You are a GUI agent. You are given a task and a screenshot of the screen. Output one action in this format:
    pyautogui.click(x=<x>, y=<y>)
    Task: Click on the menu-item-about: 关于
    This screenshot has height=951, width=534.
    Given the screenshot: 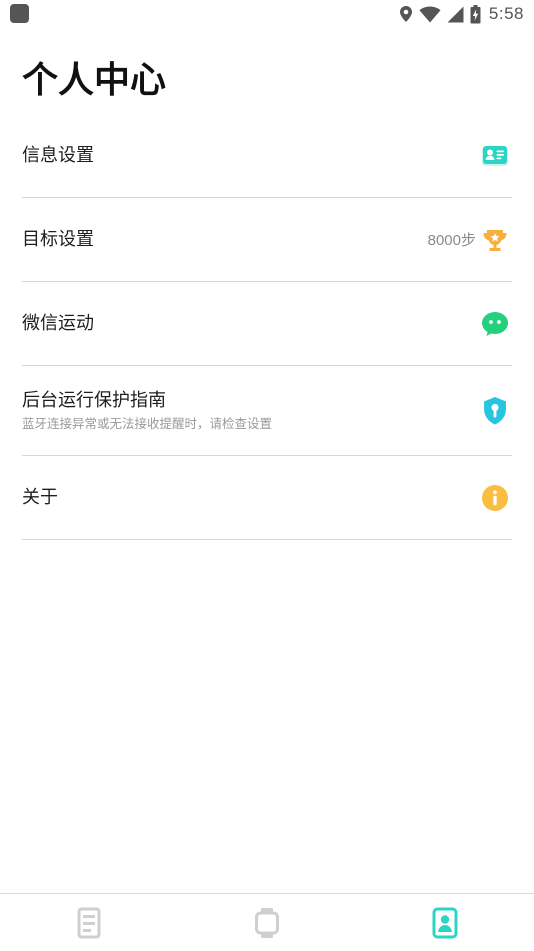 What is the action you would take?
    pyautogui.click(x=267, y=498)
    